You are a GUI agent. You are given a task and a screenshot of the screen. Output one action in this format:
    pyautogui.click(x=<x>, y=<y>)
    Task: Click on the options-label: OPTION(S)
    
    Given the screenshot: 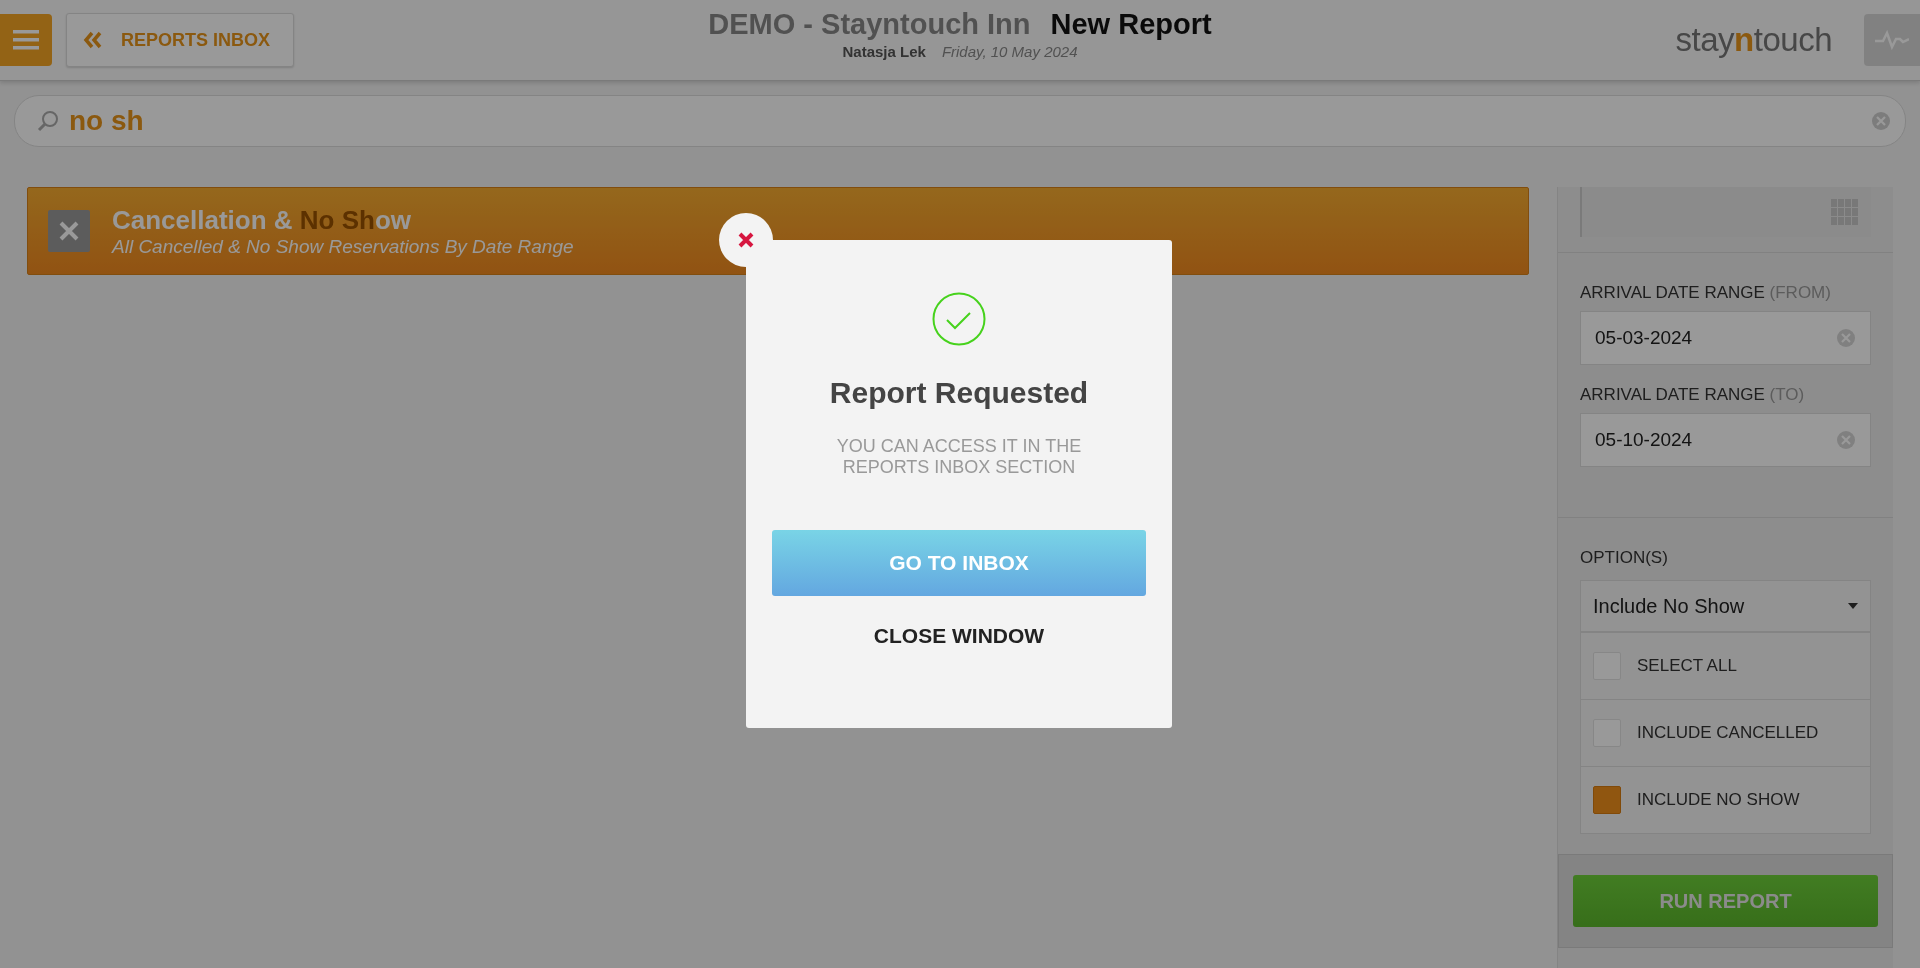 What is the action you would take?
    pyautogui.click(x=1624, y=558)
    